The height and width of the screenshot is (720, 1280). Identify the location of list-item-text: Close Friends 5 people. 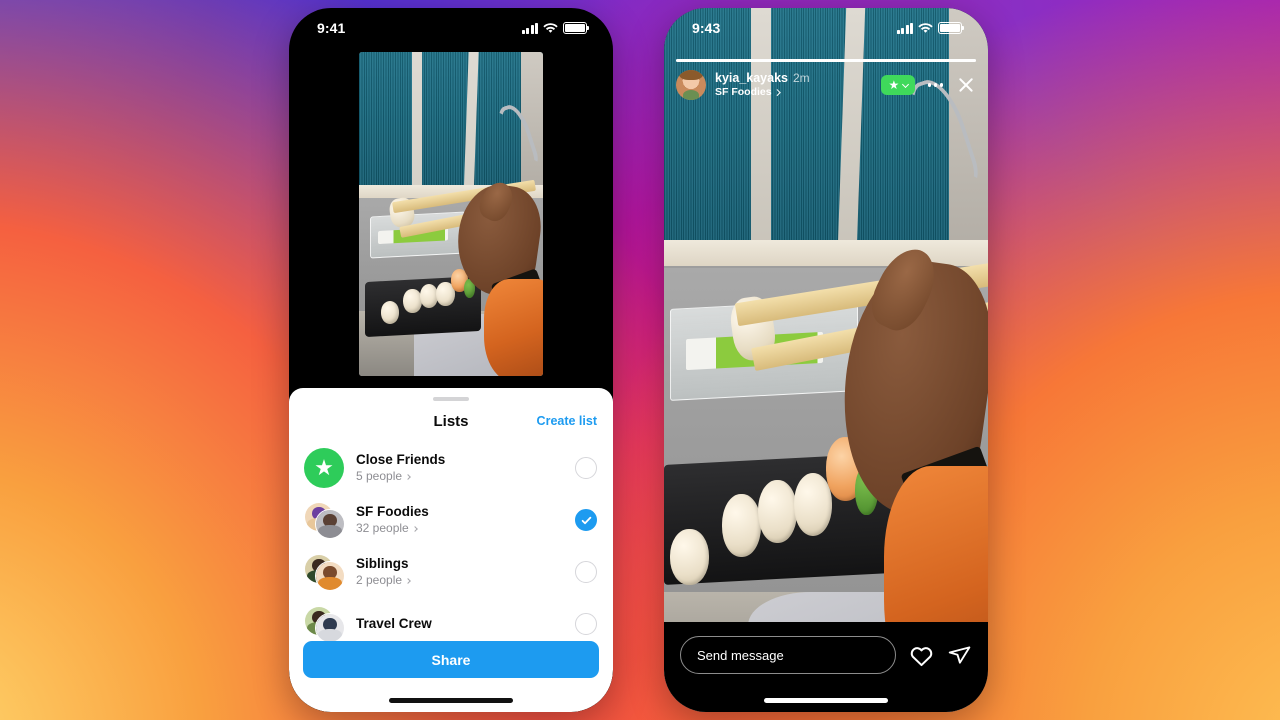
(459, 467).